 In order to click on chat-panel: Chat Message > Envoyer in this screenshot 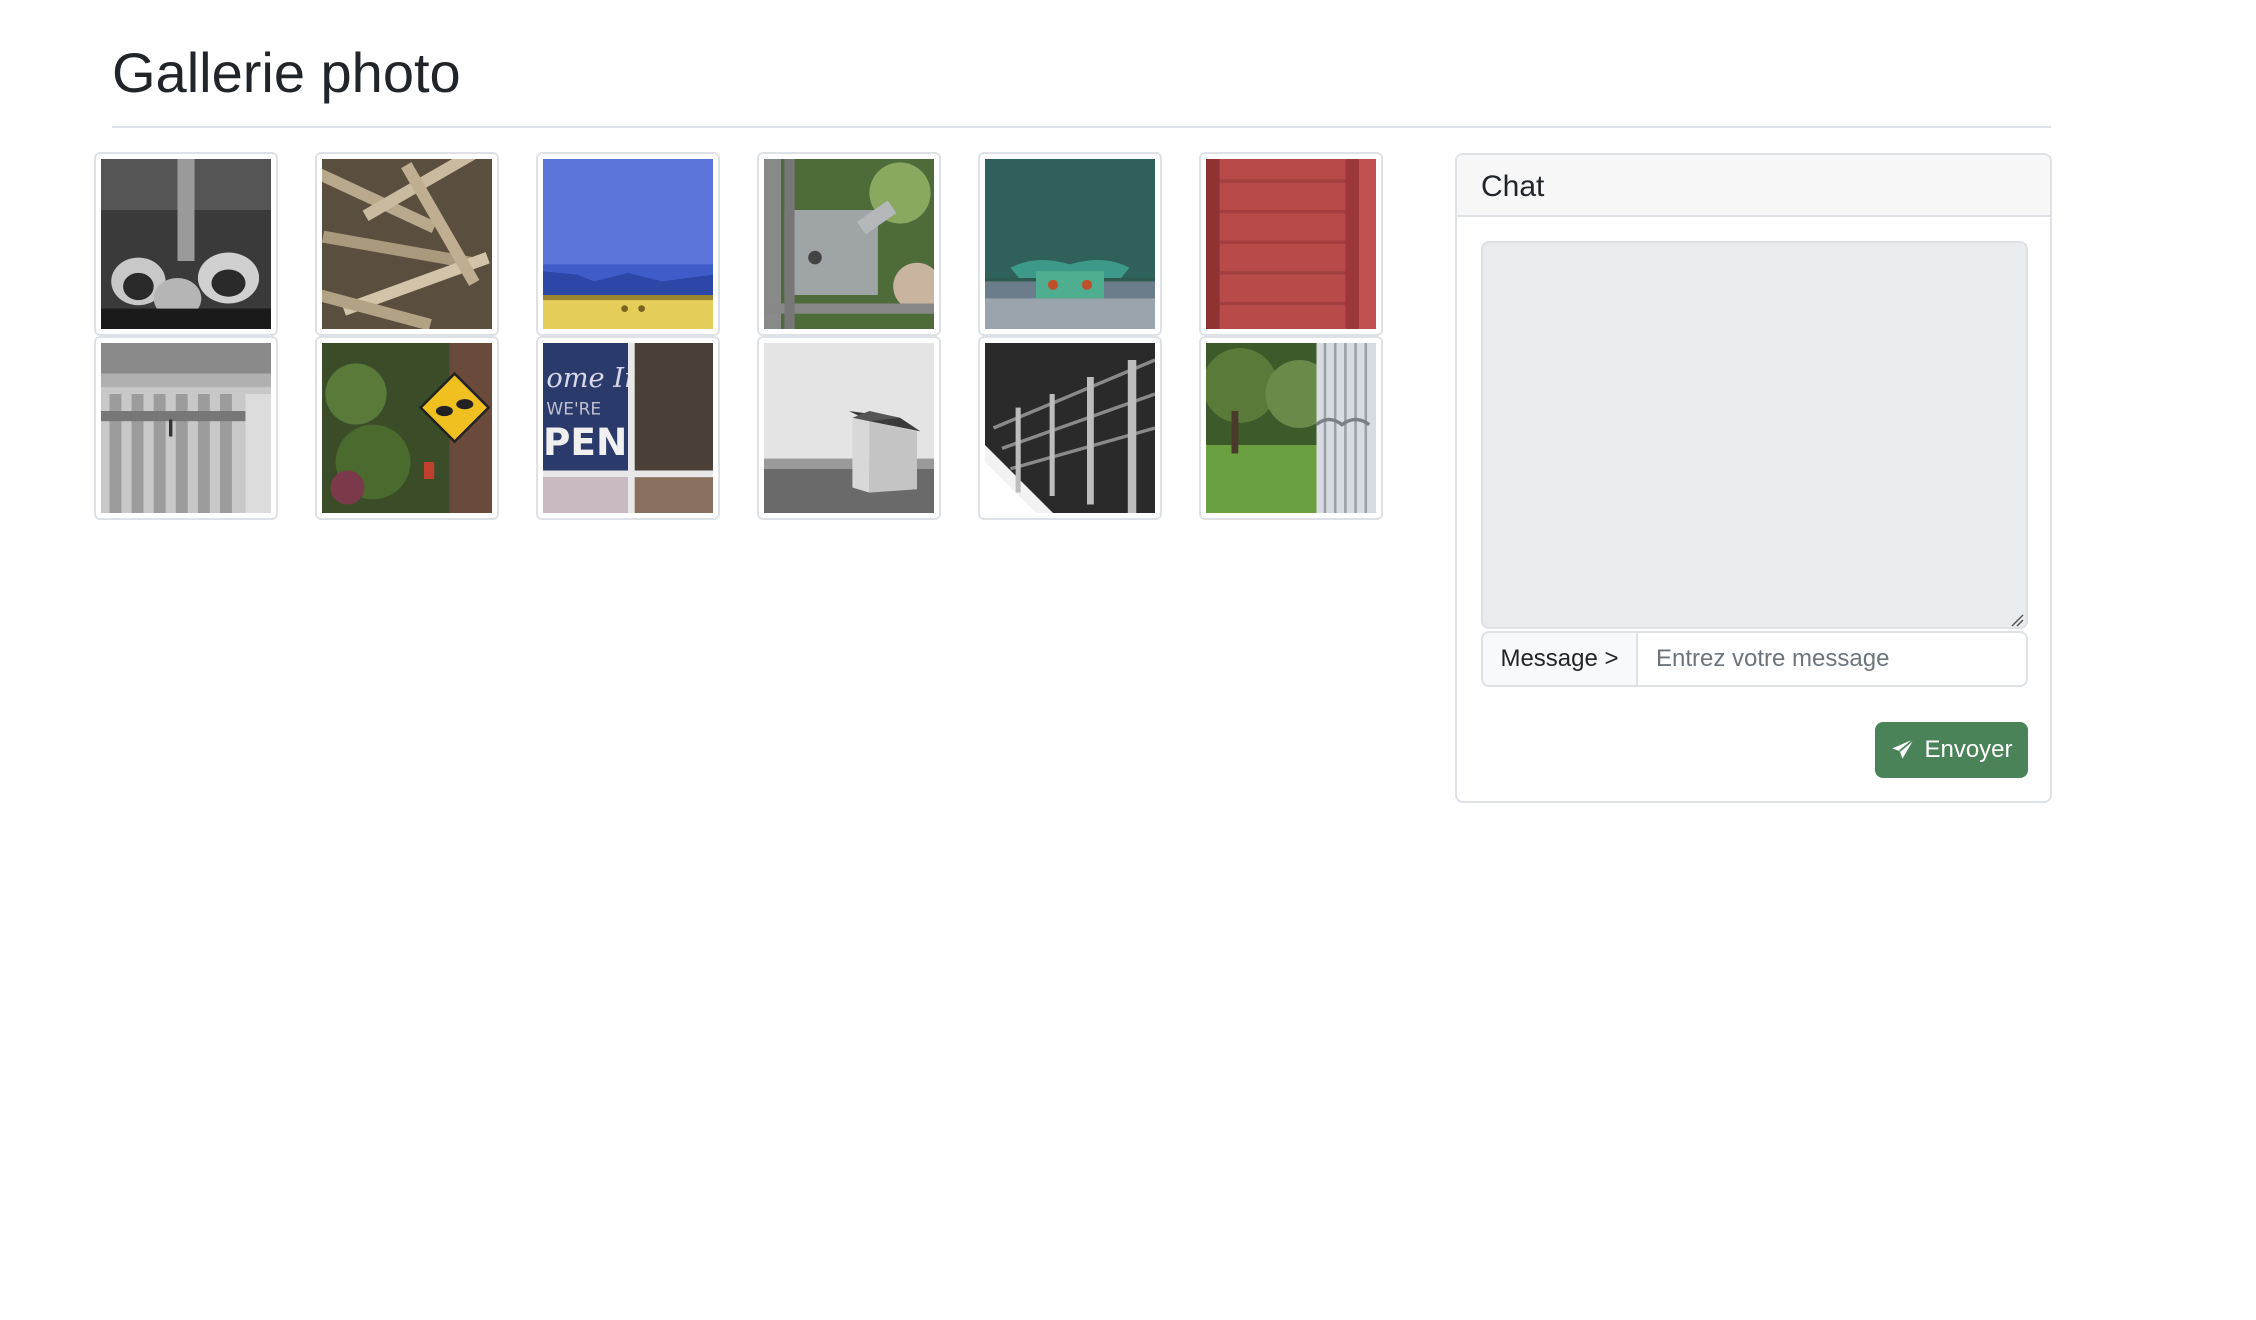, I will do `click(1753, 478)`.